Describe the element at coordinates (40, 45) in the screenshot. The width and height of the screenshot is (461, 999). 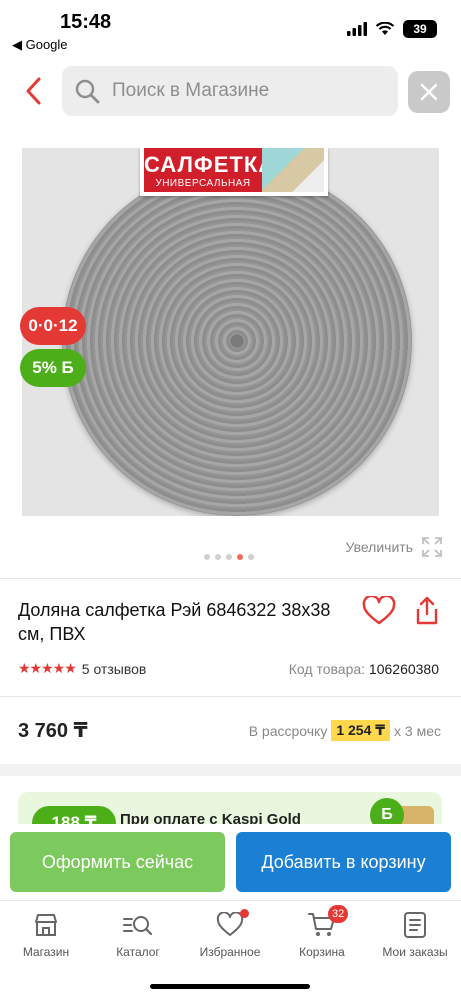
I see `back-to-app-link: ◀ Google` at that location.